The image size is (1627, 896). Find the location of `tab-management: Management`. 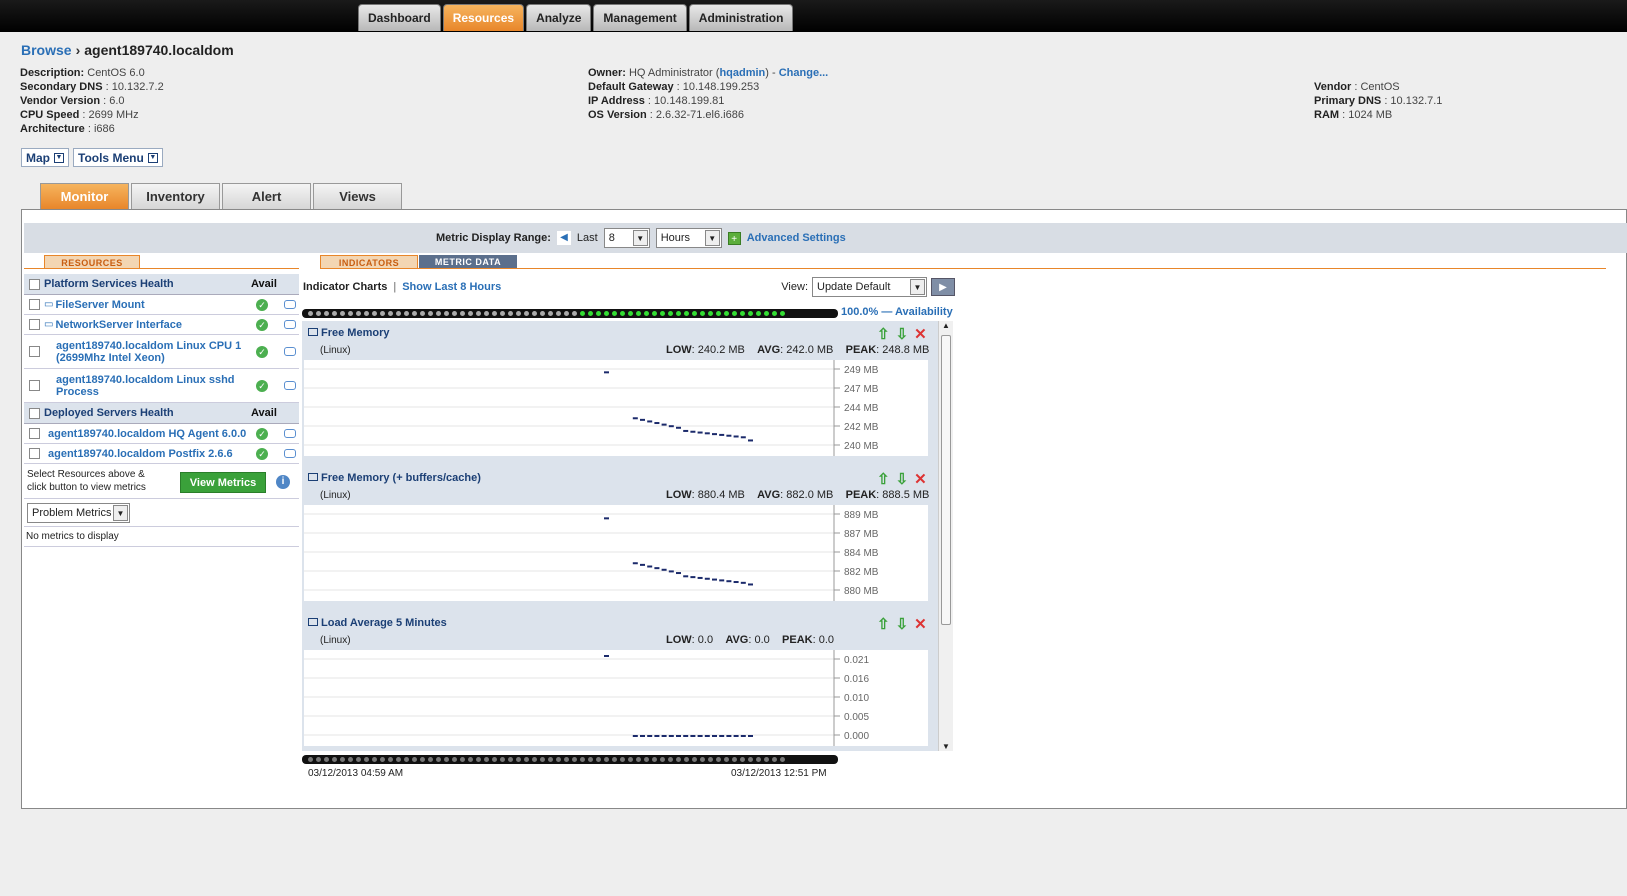

tab-management: Management is located at coordinates (640, 17).